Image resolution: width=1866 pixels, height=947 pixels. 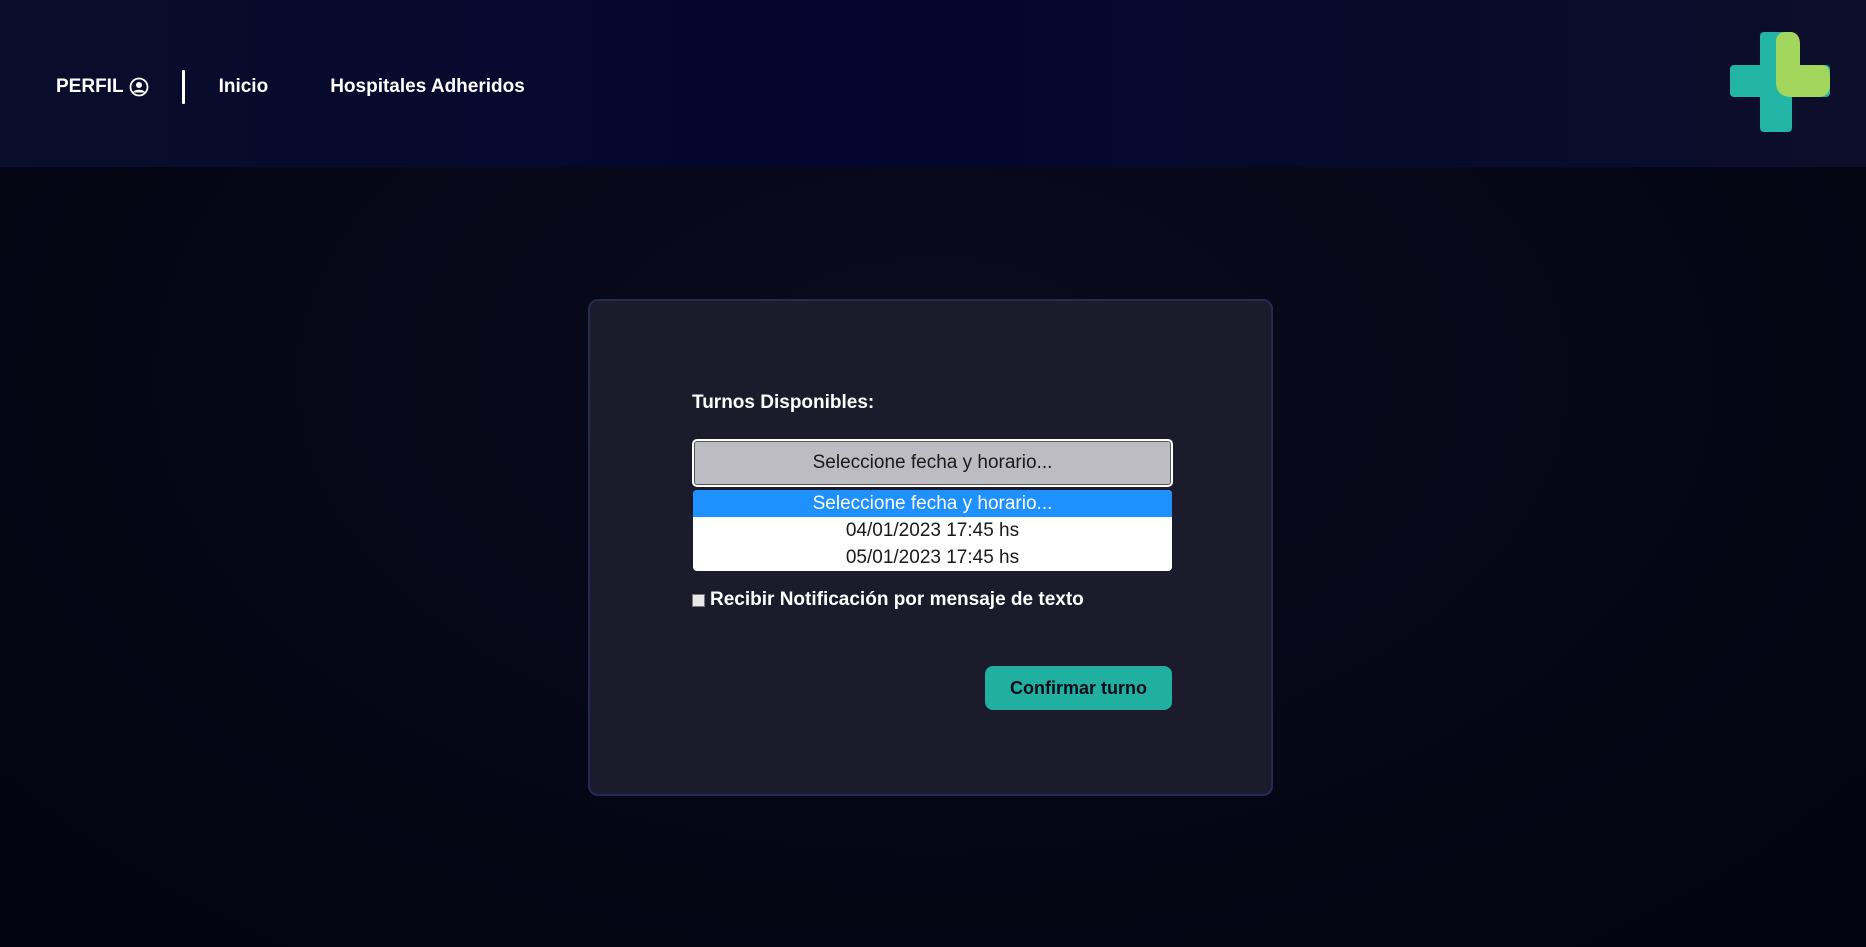 What do you see at coordinates (138, 87) in the screenshot?
I see `user-circle-icon` at bounding box center [138, 87].